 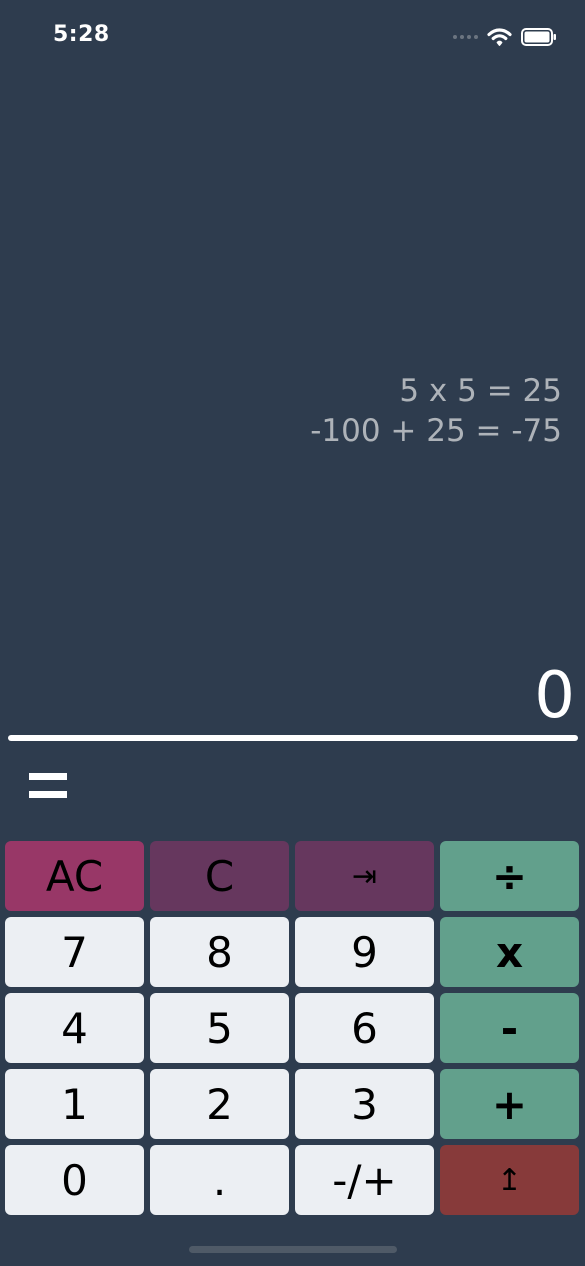 I want to click on subtract-button: -, so click(x=509, y=1028).